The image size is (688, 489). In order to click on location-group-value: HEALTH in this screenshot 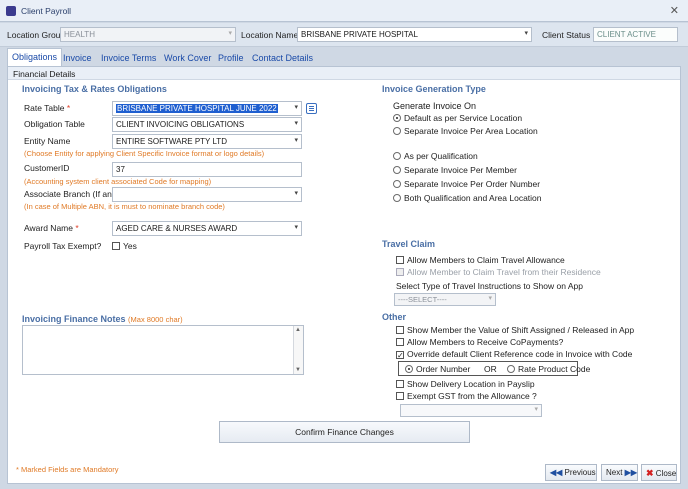, I will do `click(79, 34)`.